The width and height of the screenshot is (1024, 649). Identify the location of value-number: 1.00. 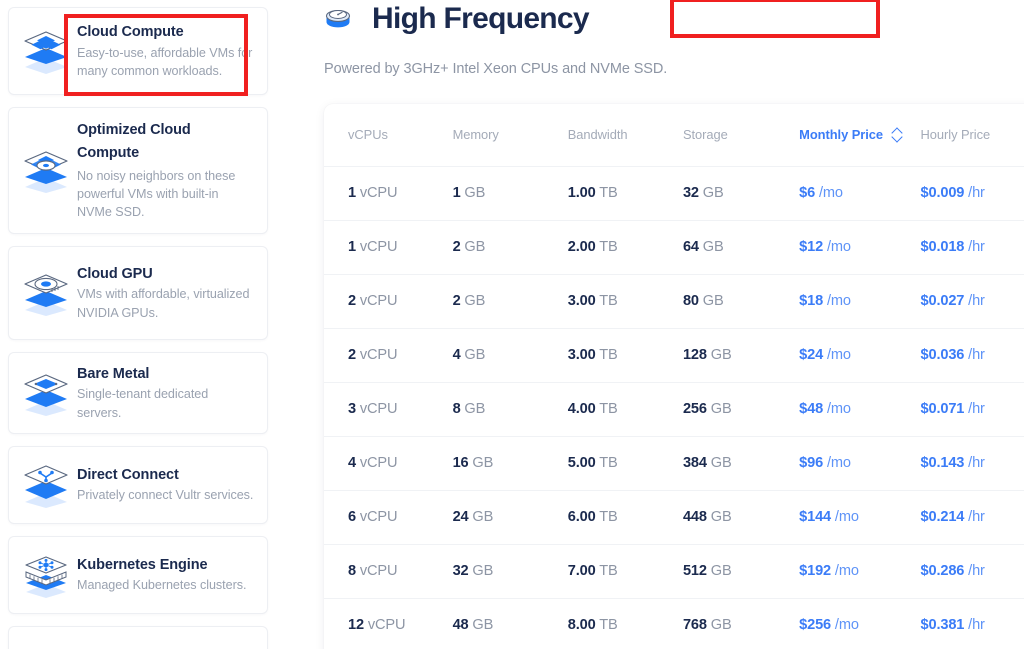
(581, 193).